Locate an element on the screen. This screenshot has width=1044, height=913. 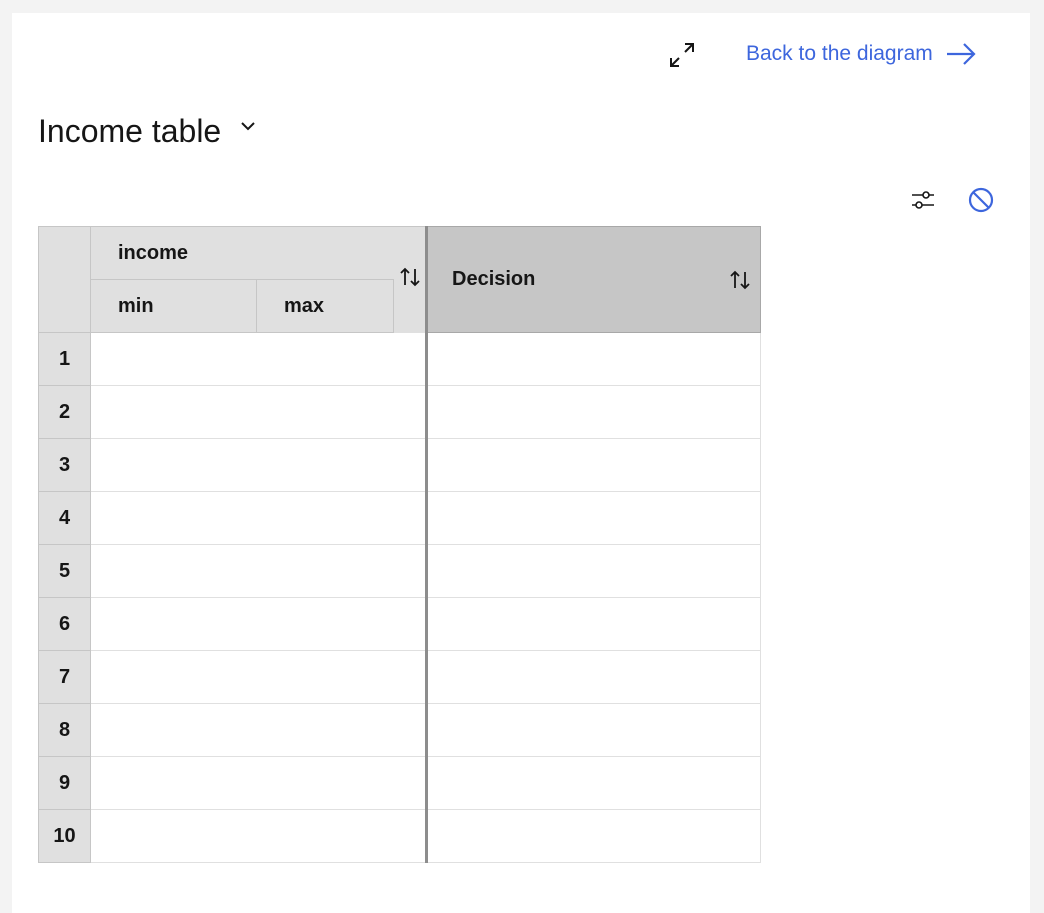
table-row: 7 is located at coordinates (399, 677).